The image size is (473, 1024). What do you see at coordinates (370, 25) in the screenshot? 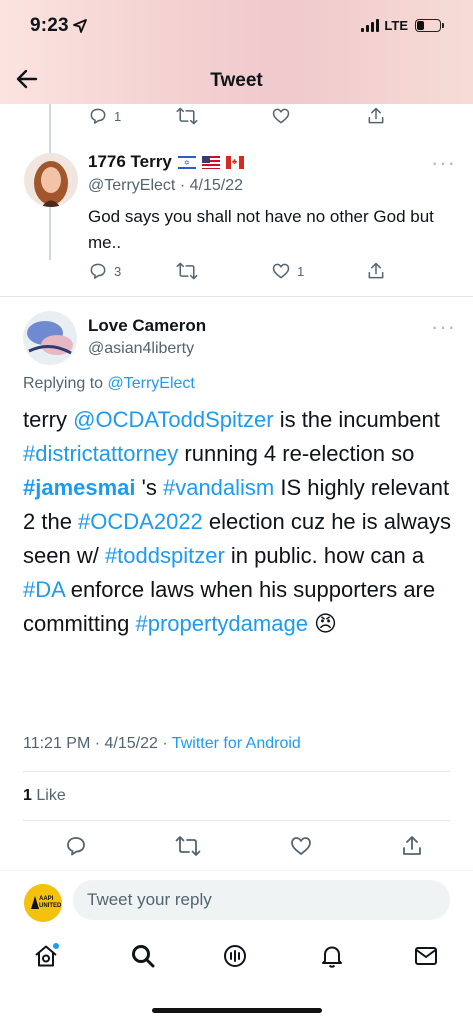
I see `signal-icon` at bounding box center [370, 25].